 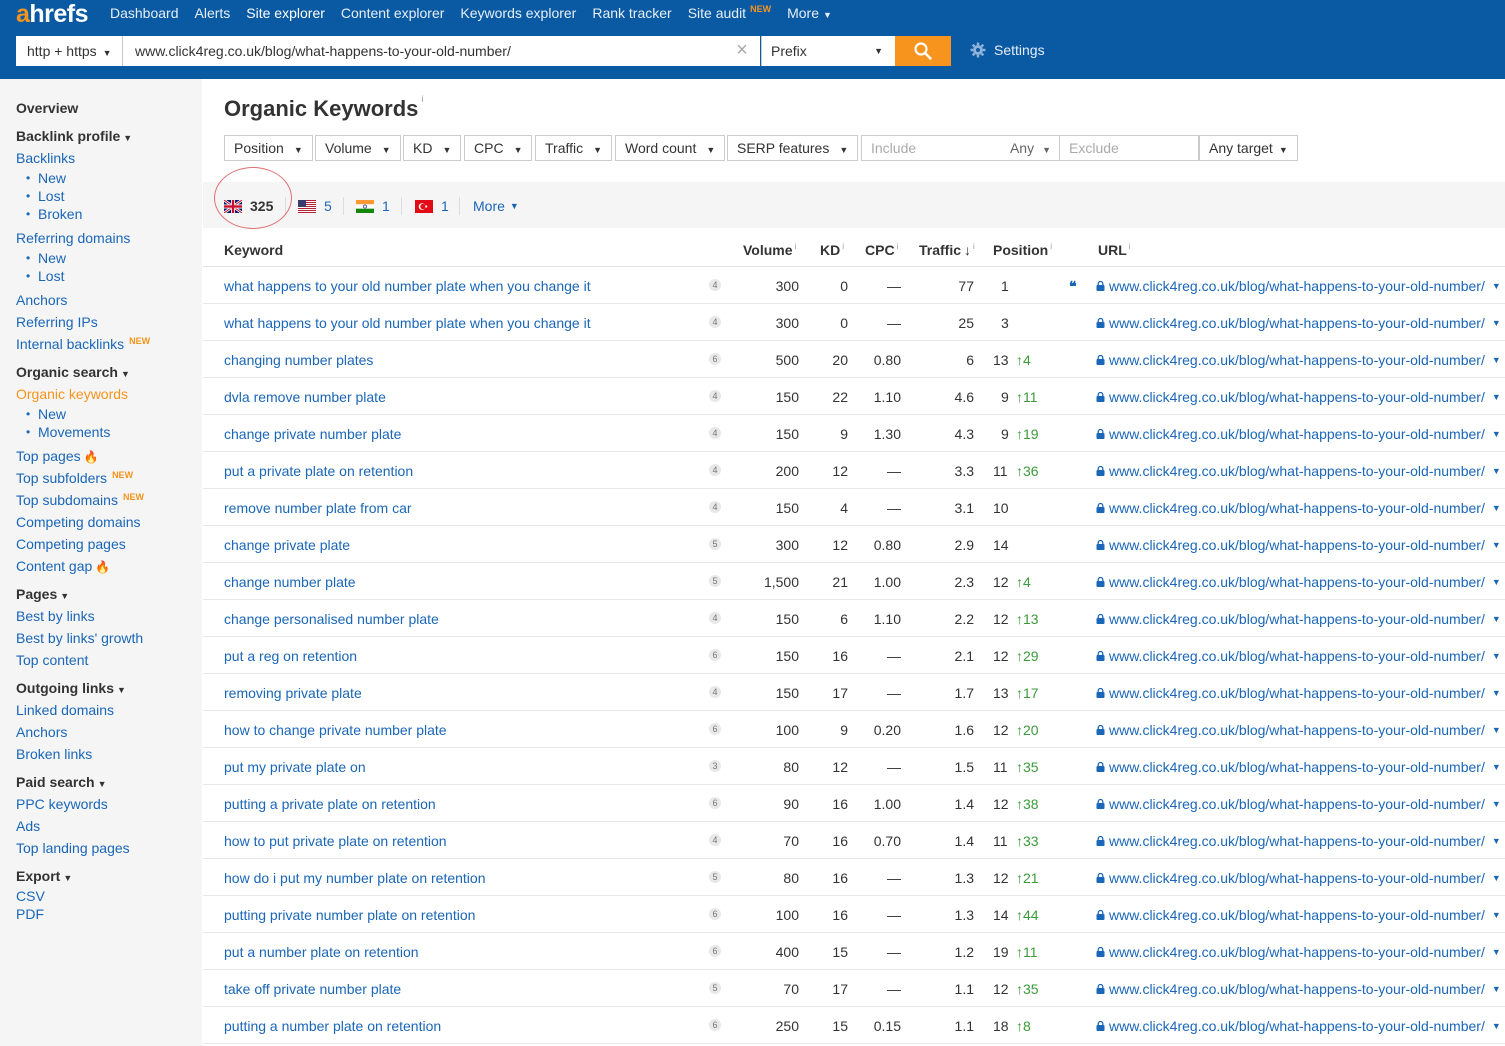 What do you see at coordinates (335, 841) in the screenshot?
I see `keyword-link: how to put private plate on retention` at bounding box center [335, 841].